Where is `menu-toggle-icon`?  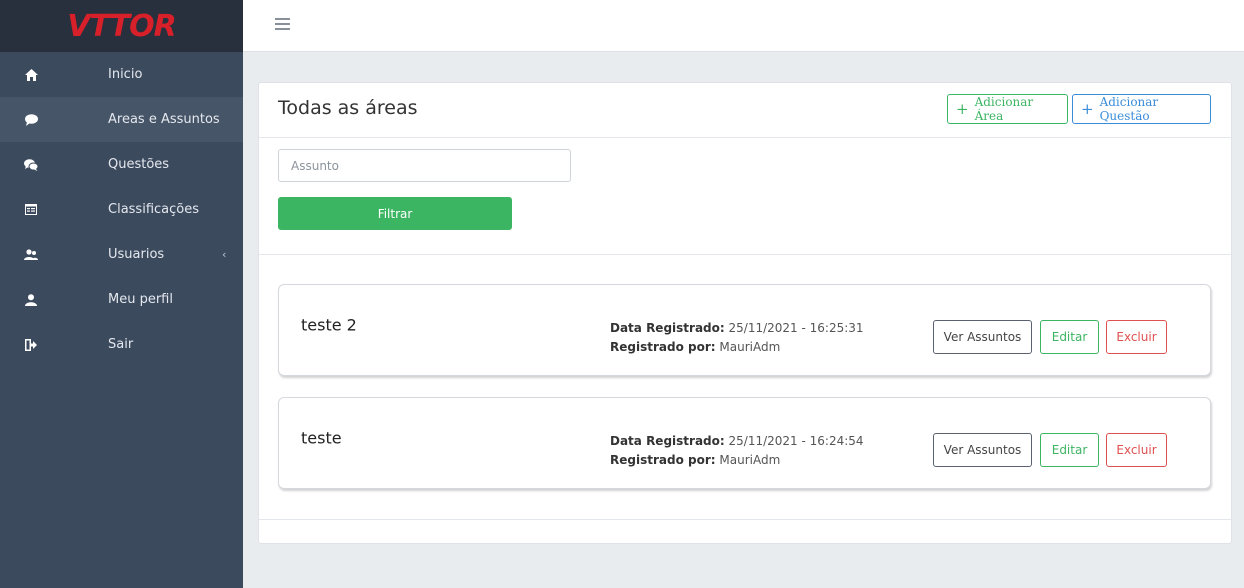
menu-toggle-icon is located at coordinates (282, 24).